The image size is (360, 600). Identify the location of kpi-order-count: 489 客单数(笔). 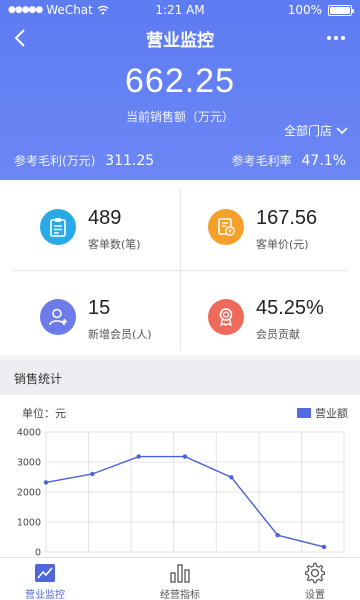
(120, 225).